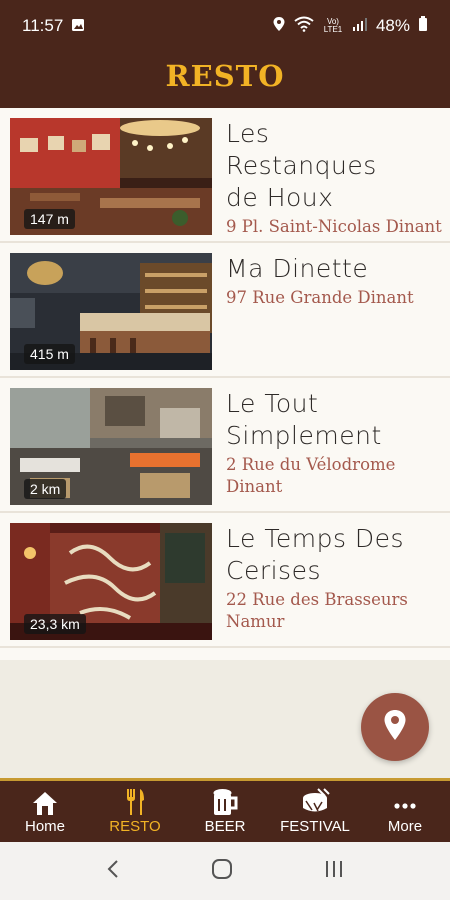 The height and width of the screenshot is (900, 450). What do you see at coordinates (333, 25) in the screenshot?
I see `network-label: Vo) LTE1` at bounding box center [333, 25].